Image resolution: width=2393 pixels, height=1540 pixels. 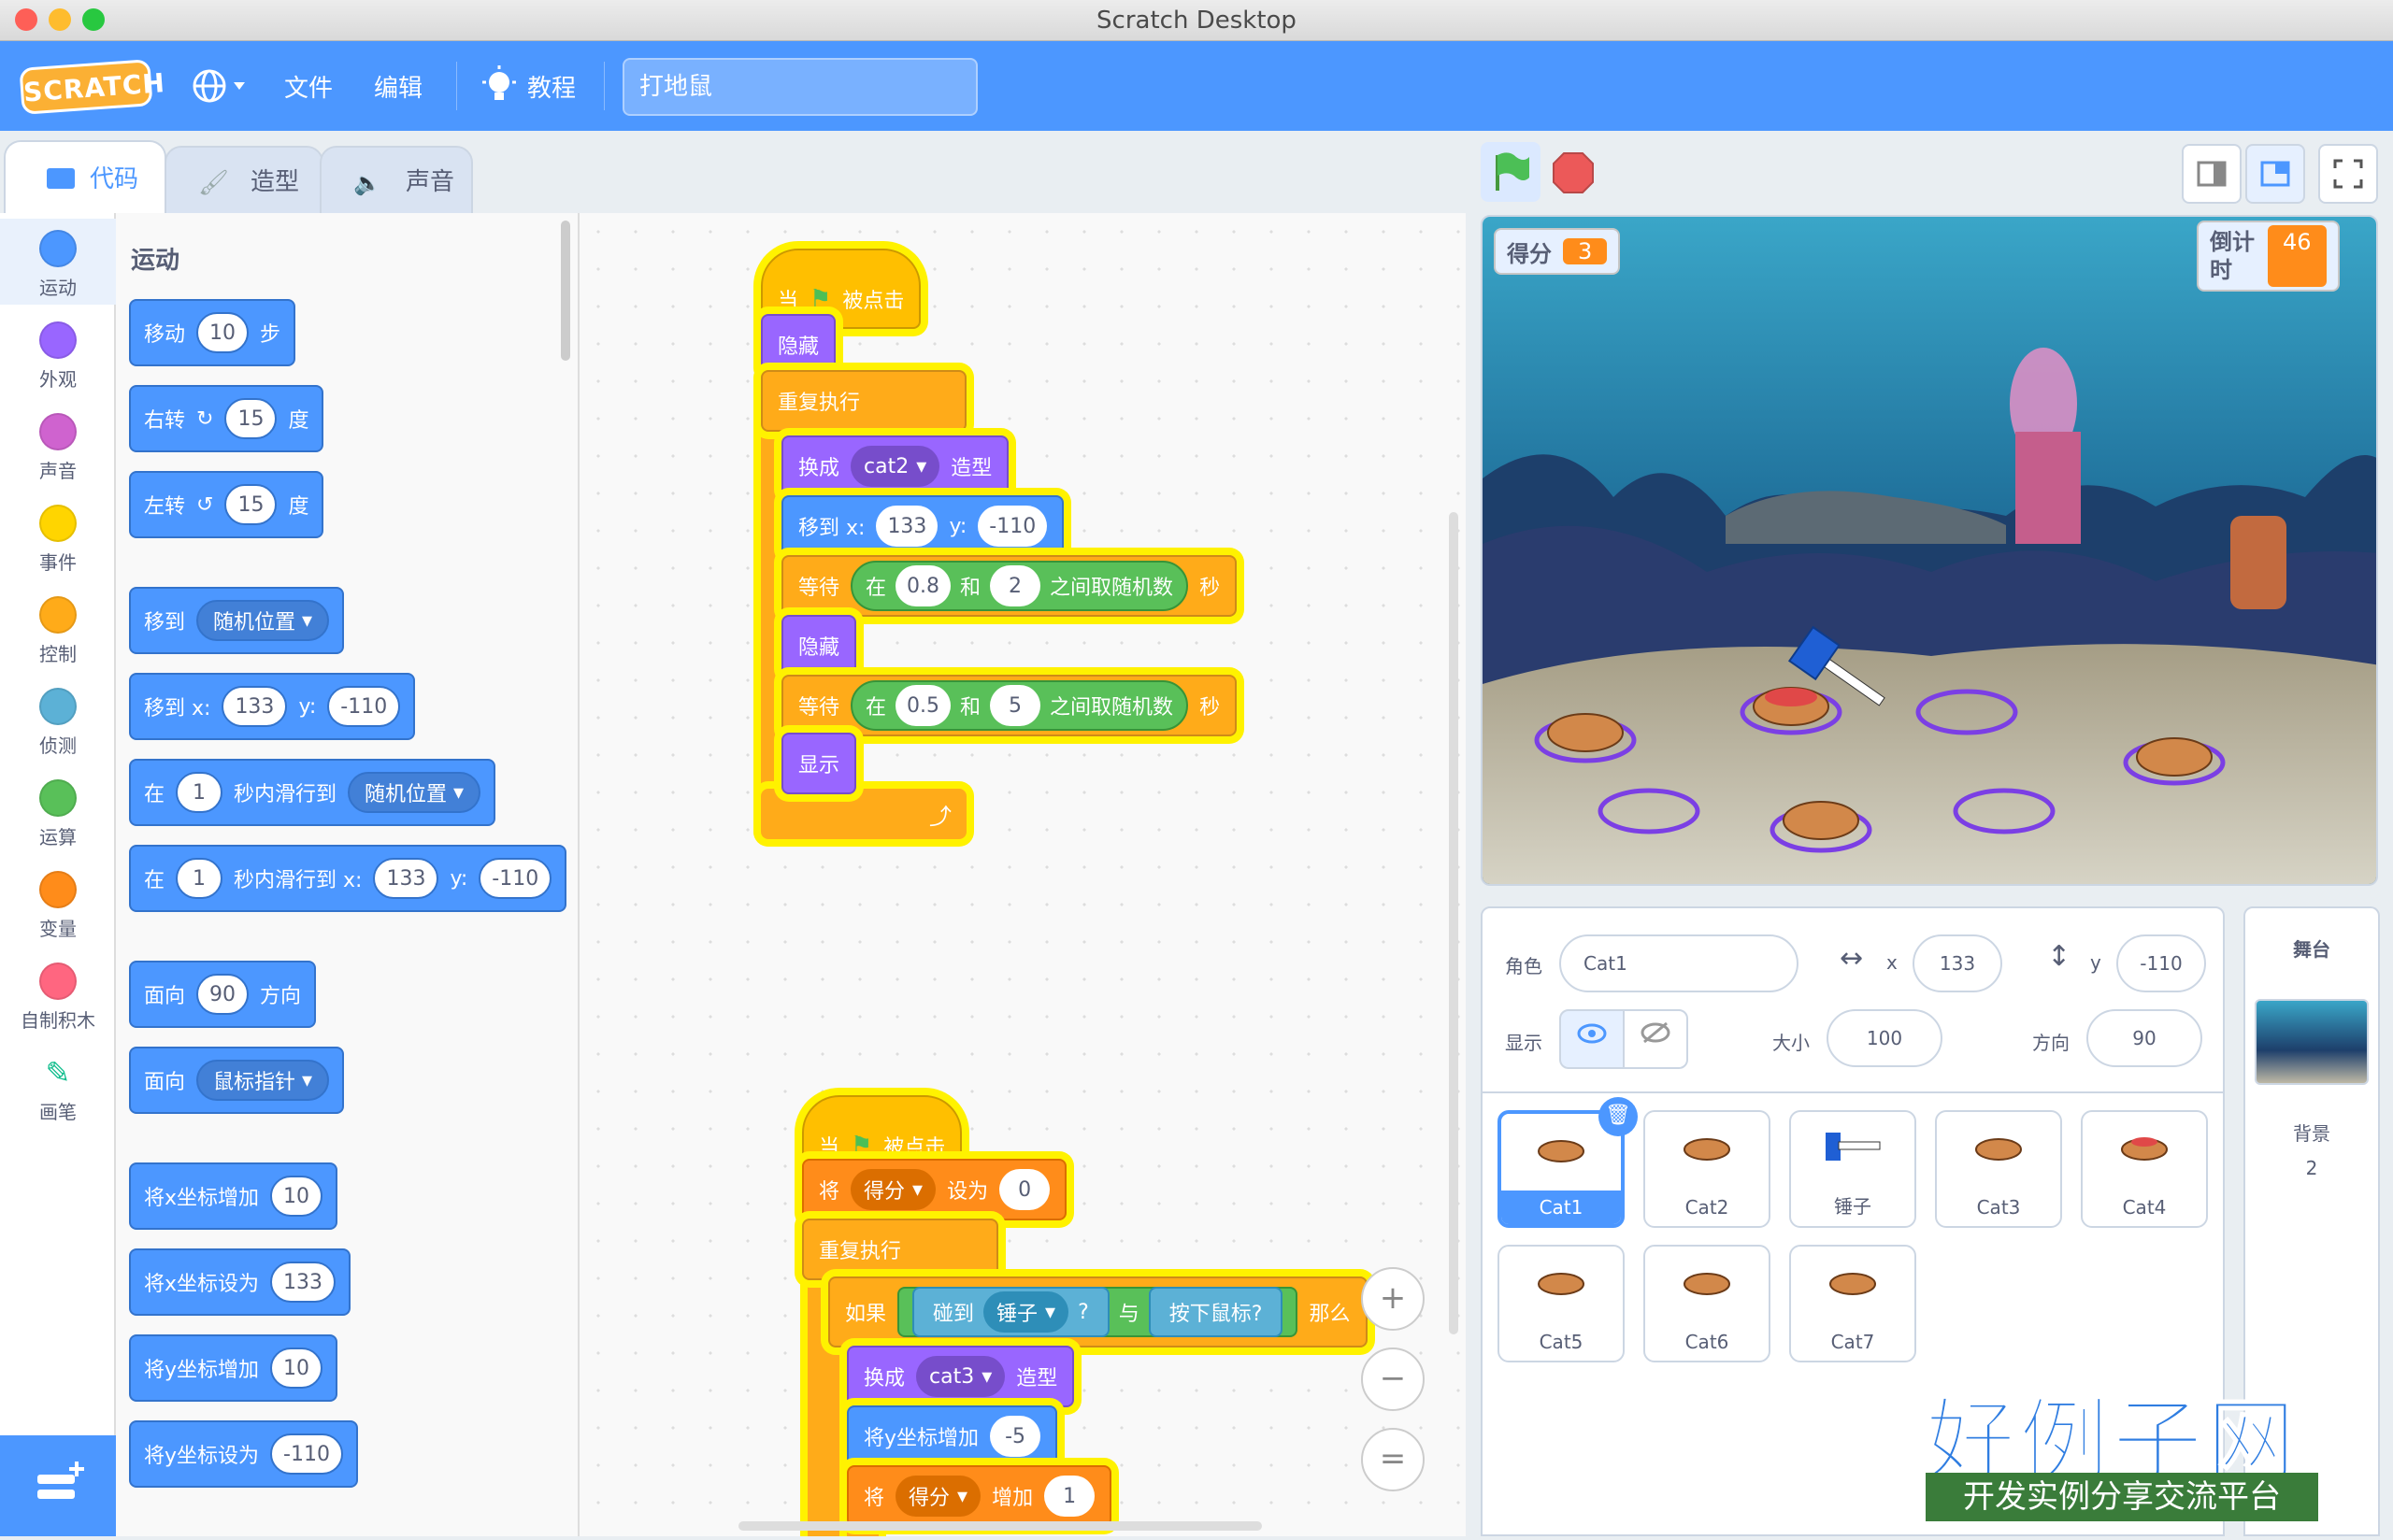 What do you see at coordinates (2144, 1038) in the screenshot?
I see `direction-input: 90` at bounding box center [2144, 1038].